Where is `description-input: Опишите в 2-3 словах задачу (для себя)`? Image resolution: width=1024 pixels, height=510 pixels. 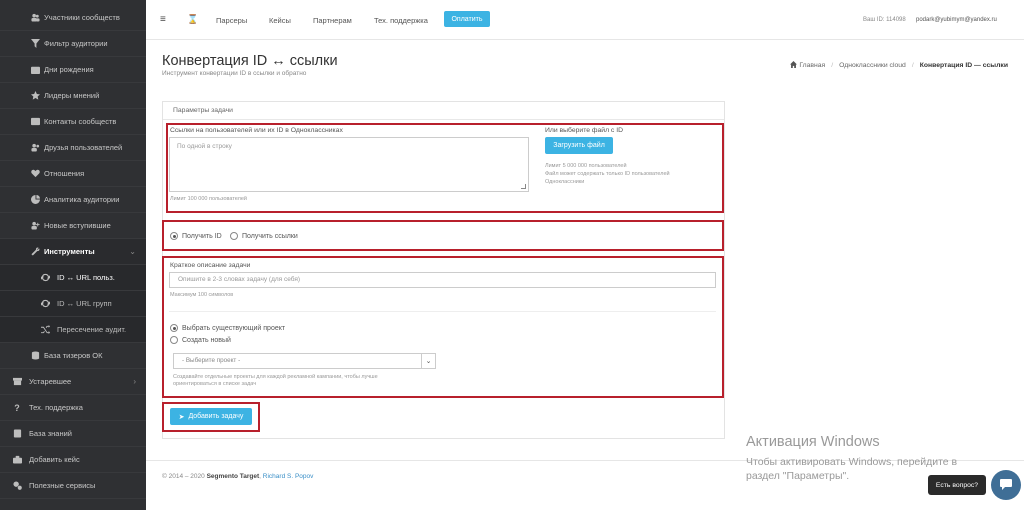 description-input: Опишите в 2-3 словах задачу (для себя) is located at coordinates (442, 280).